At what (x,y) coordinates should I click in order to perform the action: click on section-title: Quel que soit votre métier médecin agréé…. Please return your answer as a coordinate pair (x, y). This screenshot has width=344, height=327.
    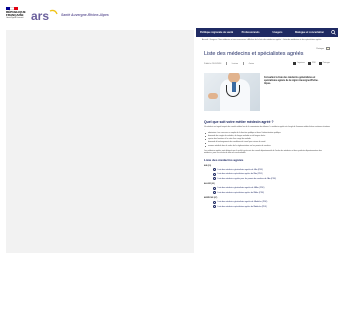
    Looking at the image, I should click on (239, 122).